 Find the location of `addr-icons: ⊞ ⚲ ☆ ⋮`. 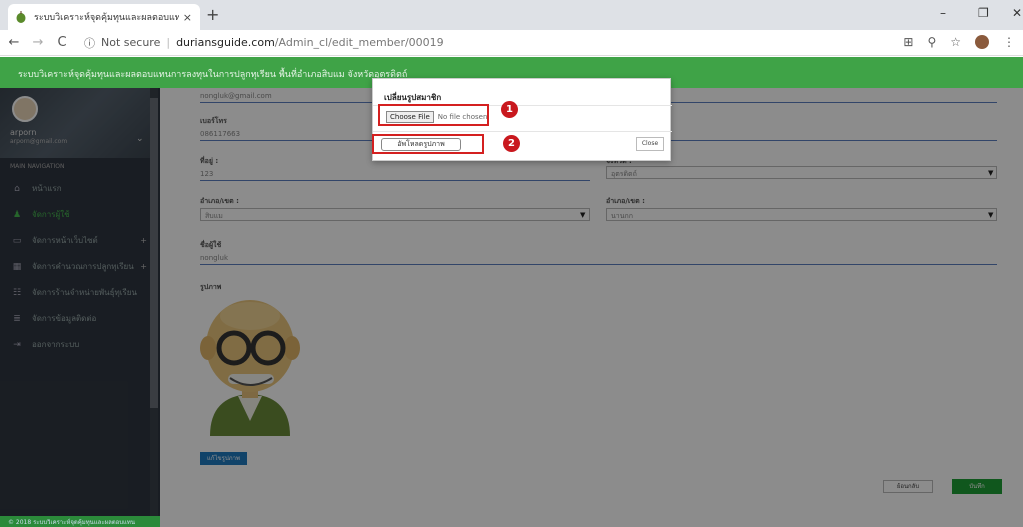

addr-icons: ⊞ ⚲ ☆ ⋮ is located at coordinates (959, 42).